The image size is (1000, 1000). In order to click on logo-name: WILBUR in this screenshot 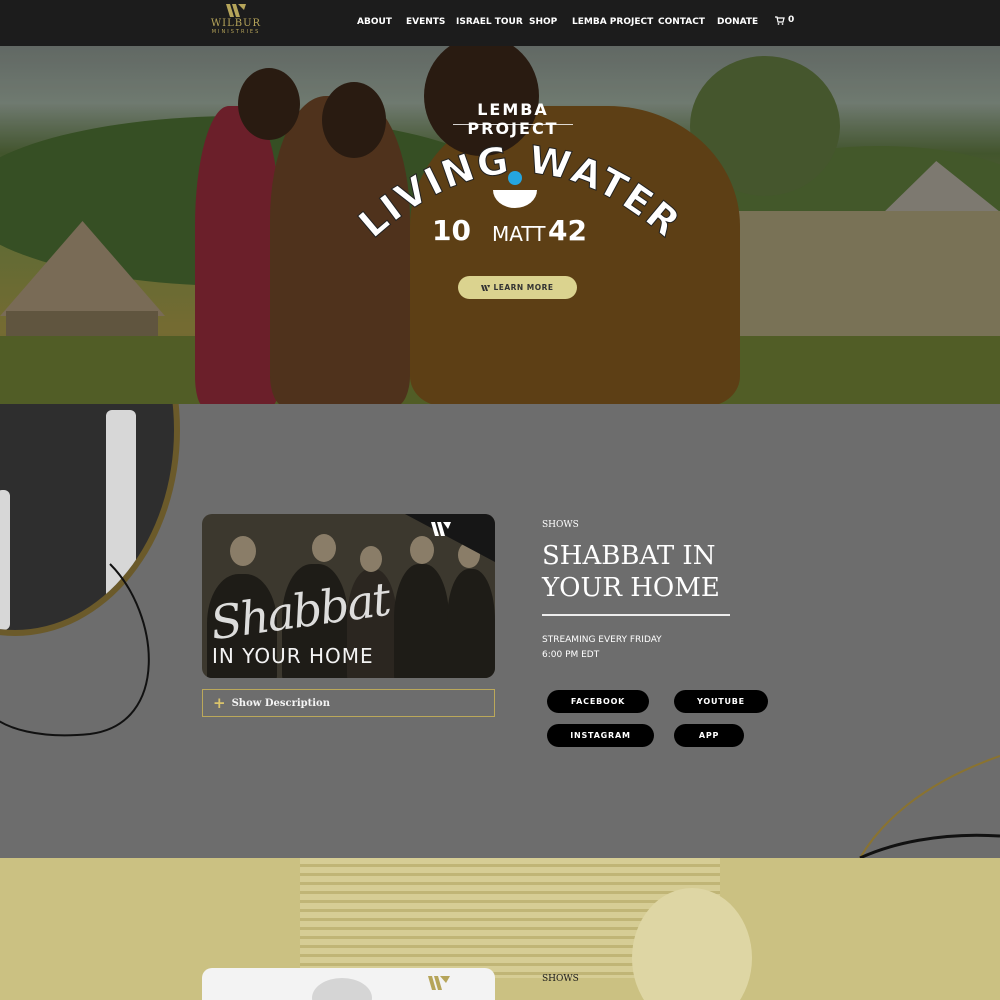, I will do `click(236, 23)`.